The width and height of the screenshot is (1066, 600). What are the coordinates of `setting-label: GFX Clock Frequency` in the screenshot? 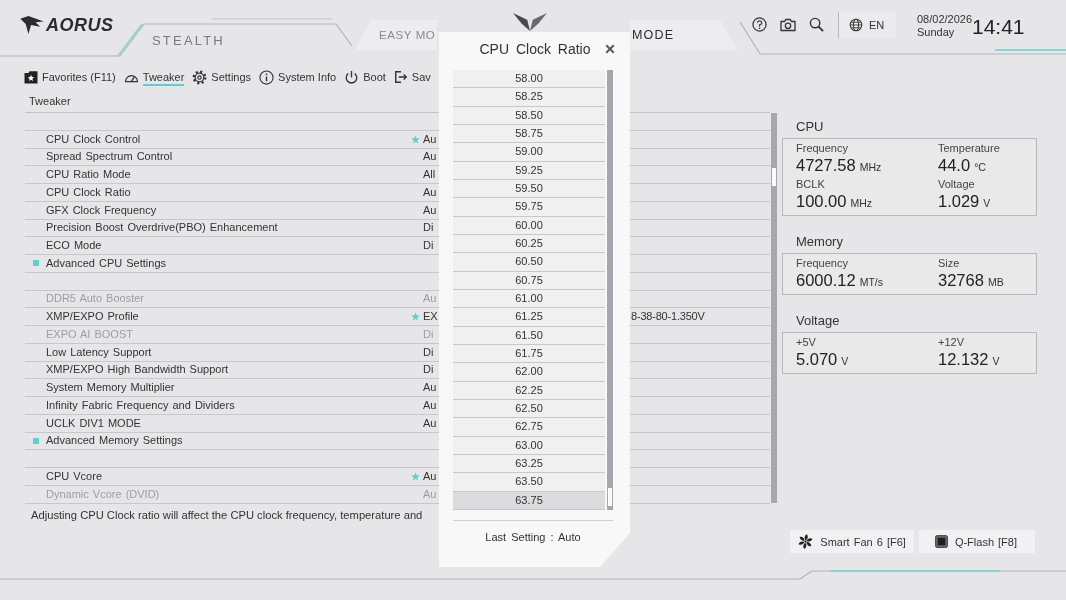 It's located at (101, 210).